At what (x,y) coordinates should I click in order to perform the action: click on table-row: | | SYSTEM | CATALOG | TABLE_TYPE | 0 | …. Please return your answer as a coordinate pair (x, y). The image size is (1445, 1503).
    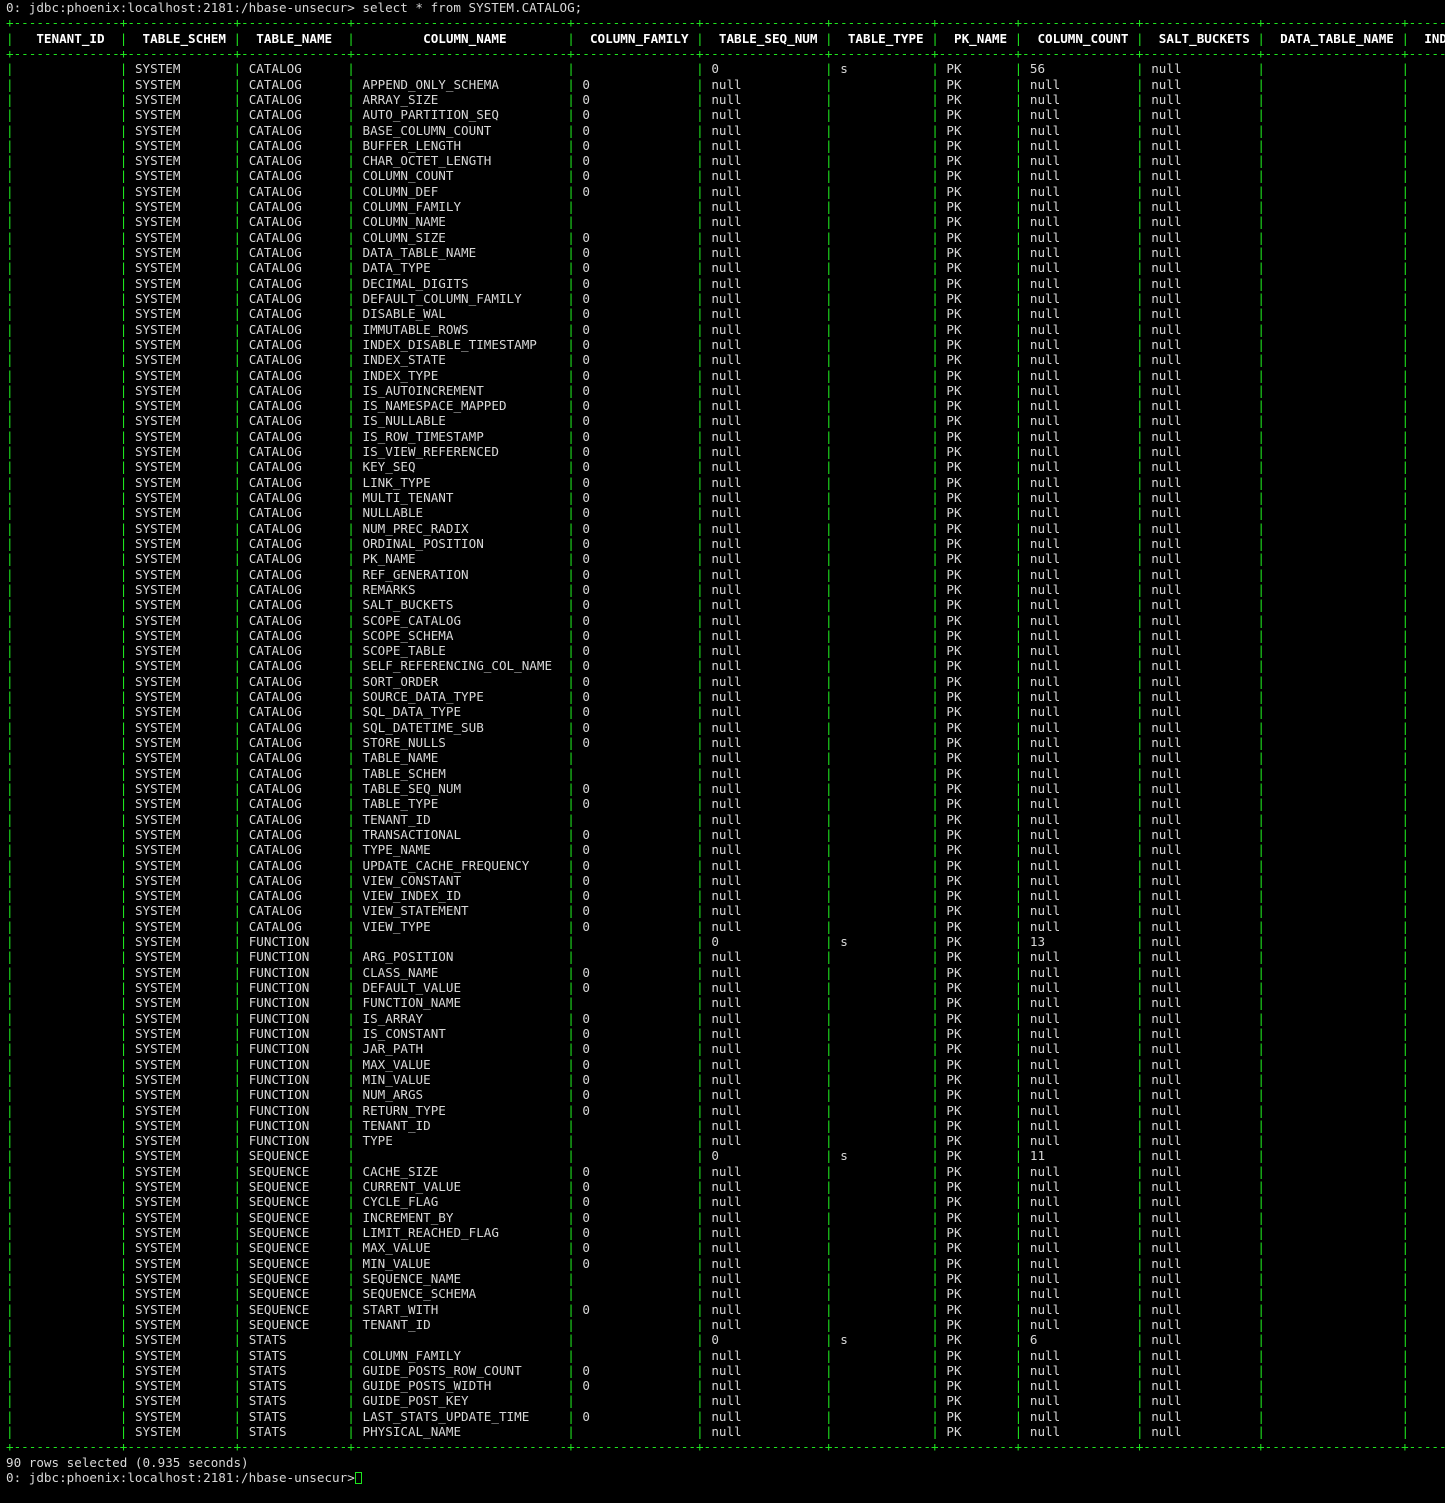
    Looking at the image, I should click on (708, 804).